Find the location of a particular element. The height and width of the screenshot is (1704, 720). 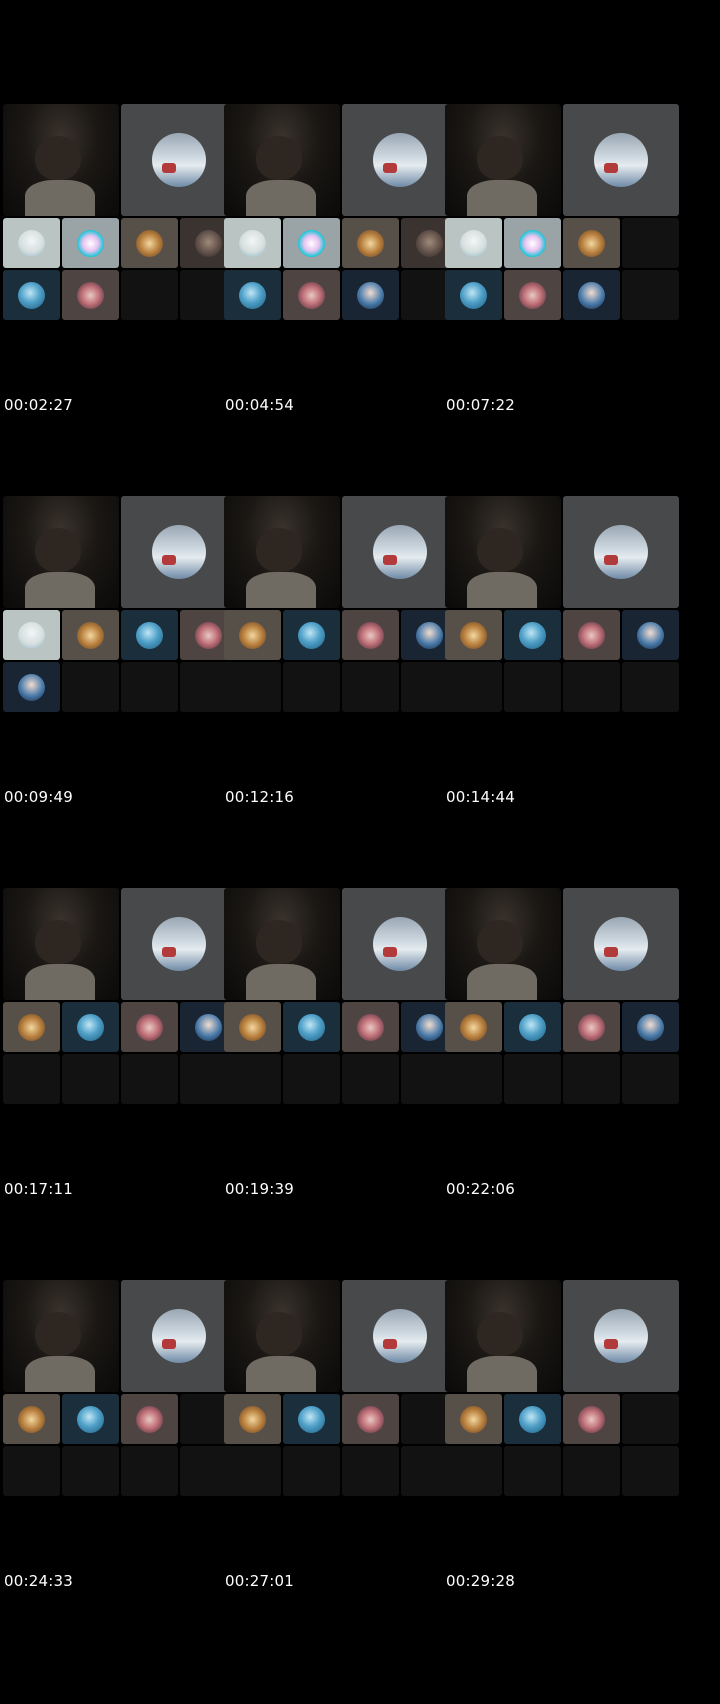

frame-5: 00:12:16 is located at coordinates (339, 605).